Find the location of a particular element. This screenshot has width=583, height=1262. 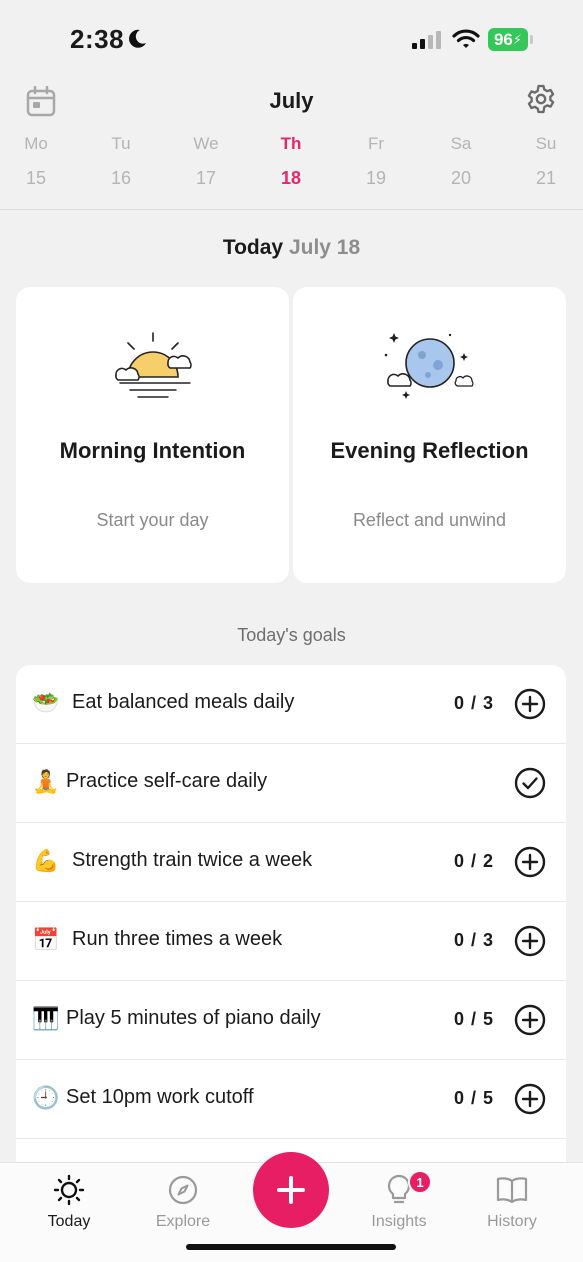

day-wednesday: We 17 is located at coordinates (206, 161).